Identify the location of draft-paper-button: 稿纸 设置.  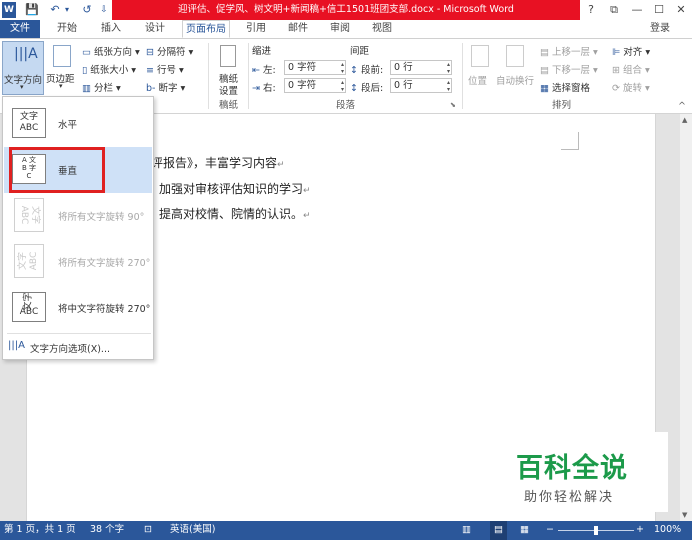
(229, 69).